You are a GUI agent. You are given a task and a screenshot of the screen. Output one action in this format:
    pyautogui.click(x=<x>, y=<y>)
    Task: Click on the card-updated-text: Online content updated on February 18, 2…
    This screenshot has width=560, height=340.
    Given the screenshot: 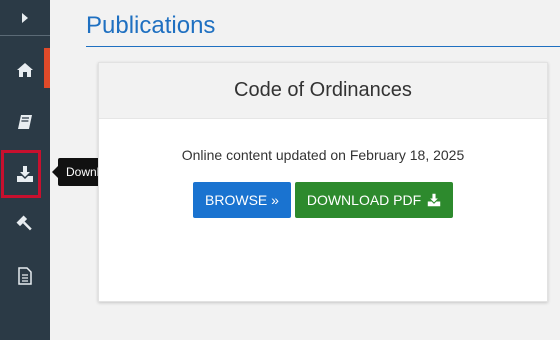 What is the action you would take?
    pyautogui.click(x=323, y=155)
    